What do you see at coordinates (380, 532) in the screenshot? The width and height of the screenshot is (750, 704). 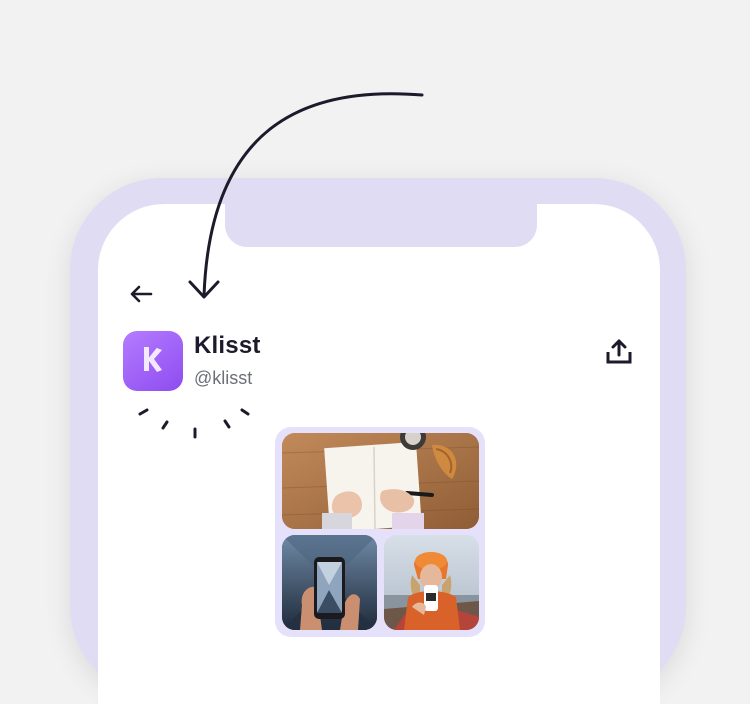 I see `photo-gallery` at bounding box center [380, 532].